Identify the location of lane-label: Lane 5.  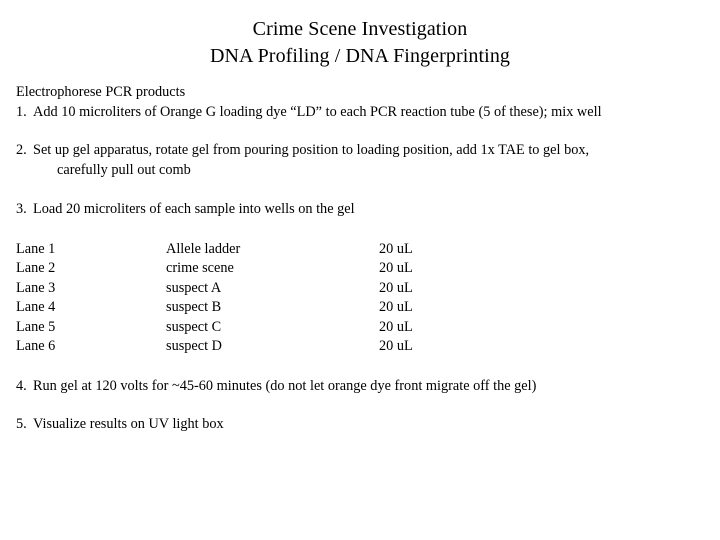
(36, 326).